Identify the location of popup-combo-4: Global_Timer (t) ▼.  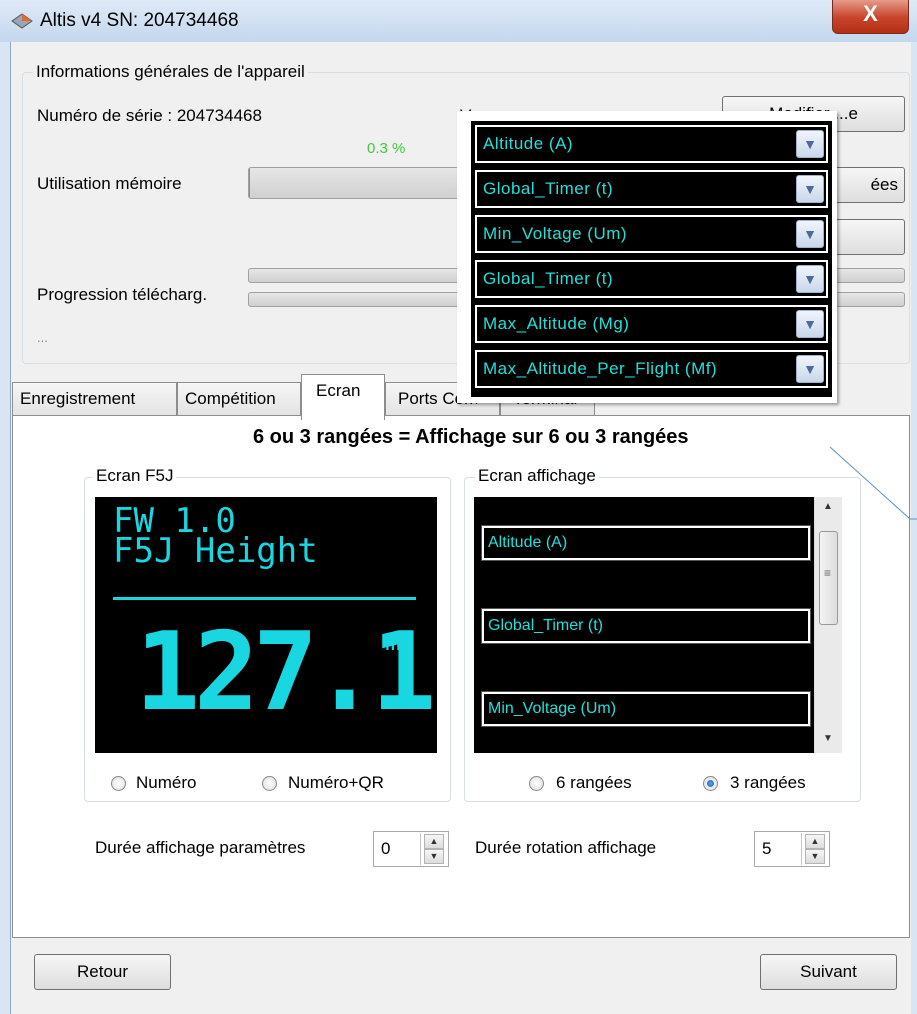
(651, 279).